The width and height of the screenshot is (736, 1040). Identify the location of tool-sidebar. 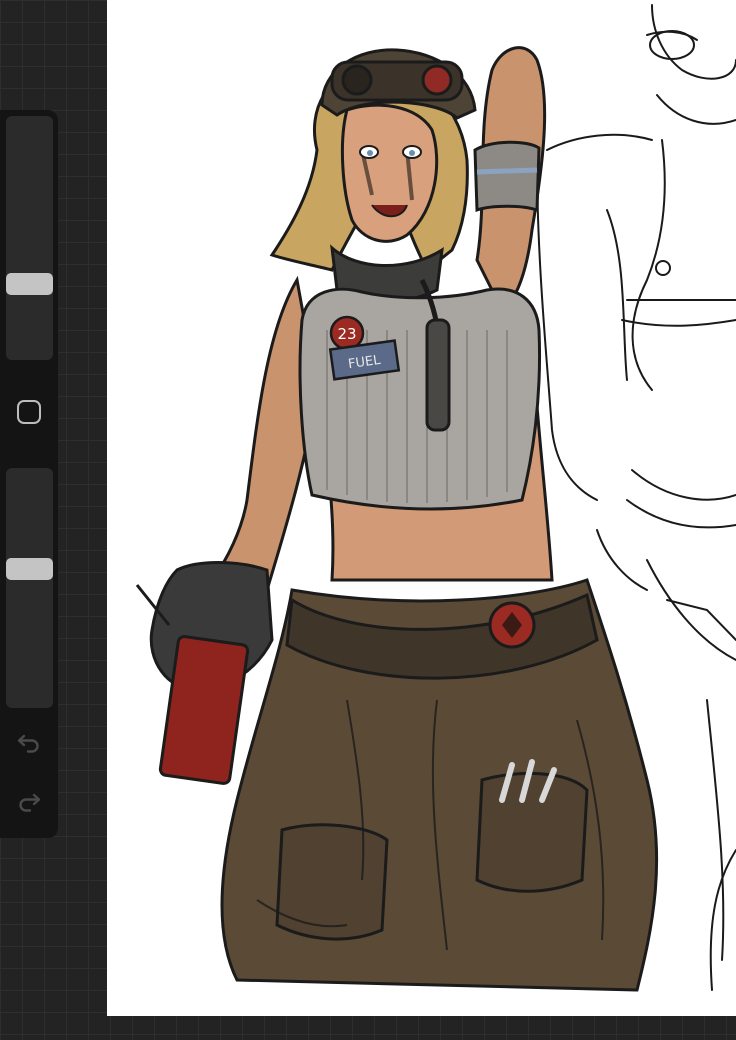
(29, 474).